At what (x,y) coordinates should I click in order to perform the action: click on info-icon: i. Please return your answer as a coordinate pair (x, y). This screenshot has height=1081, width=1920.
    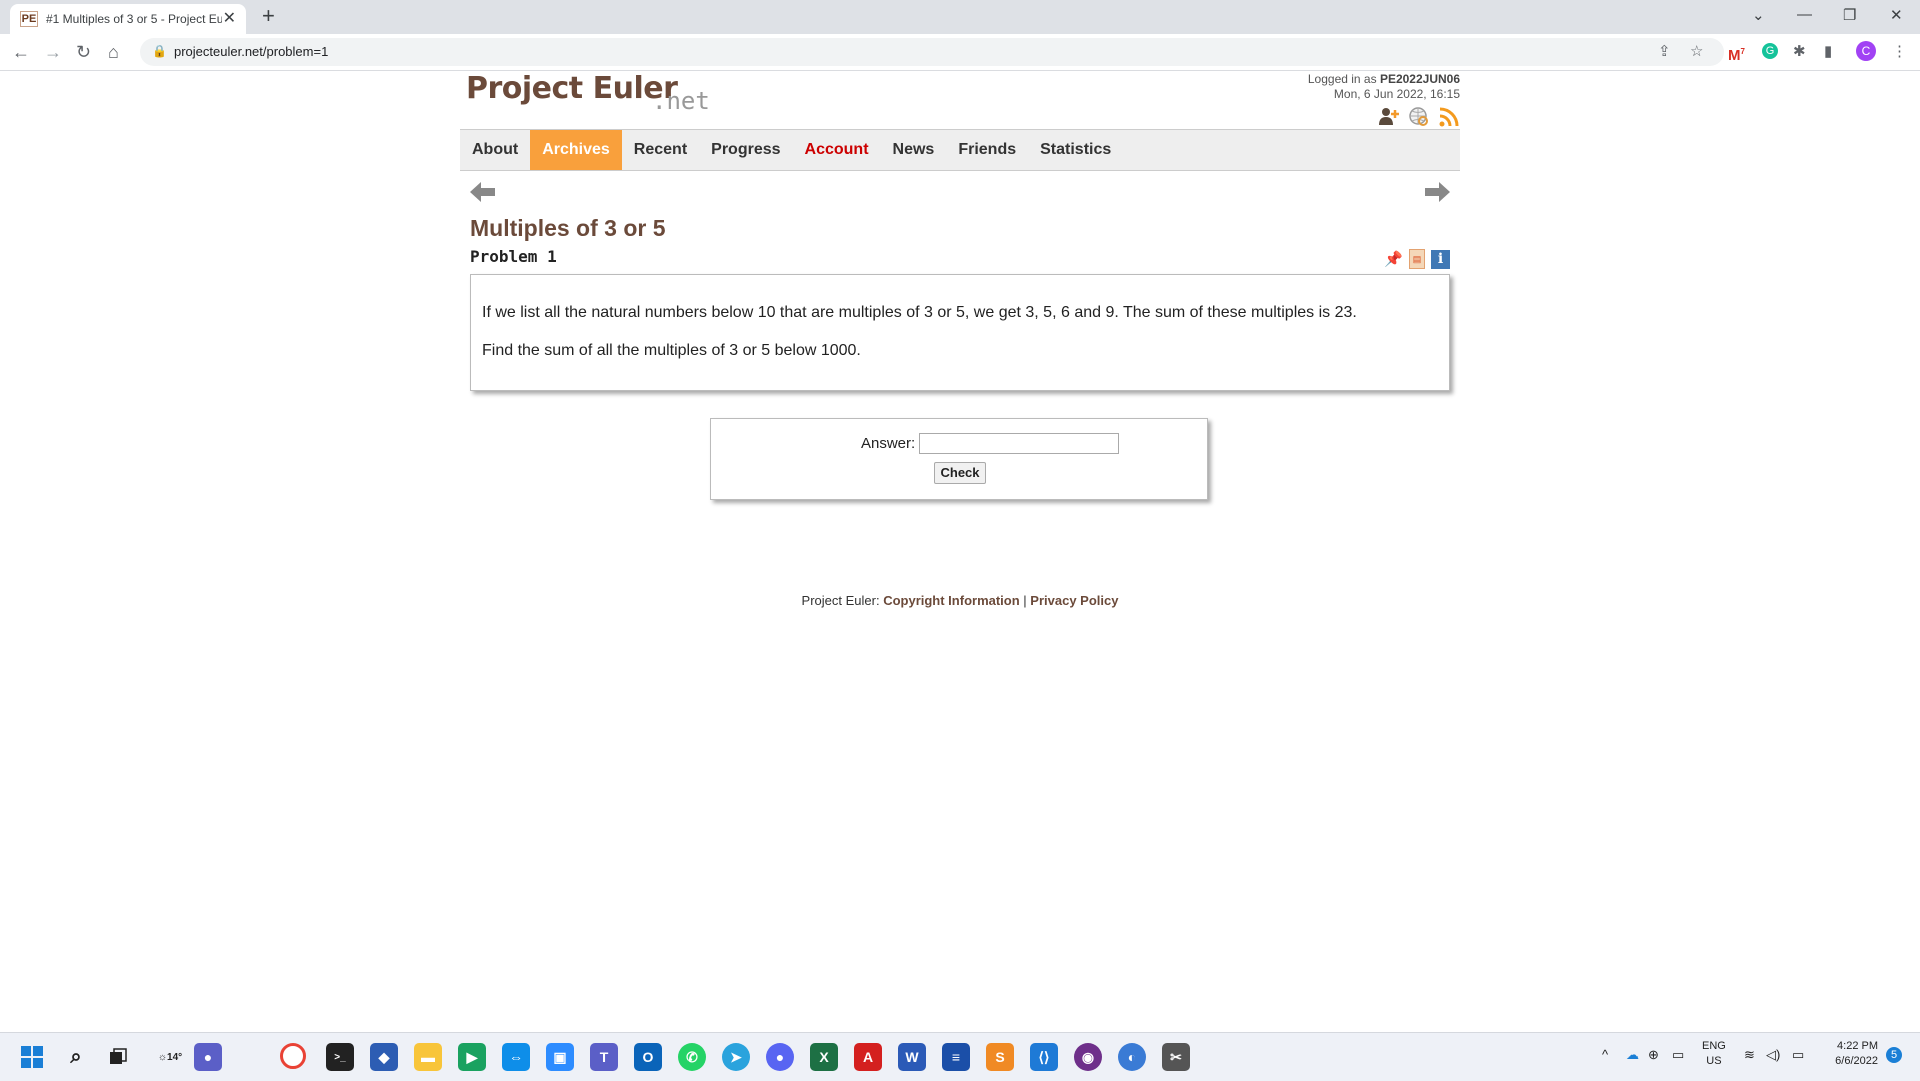
    Looking at the image, I should click on (1440, 259).